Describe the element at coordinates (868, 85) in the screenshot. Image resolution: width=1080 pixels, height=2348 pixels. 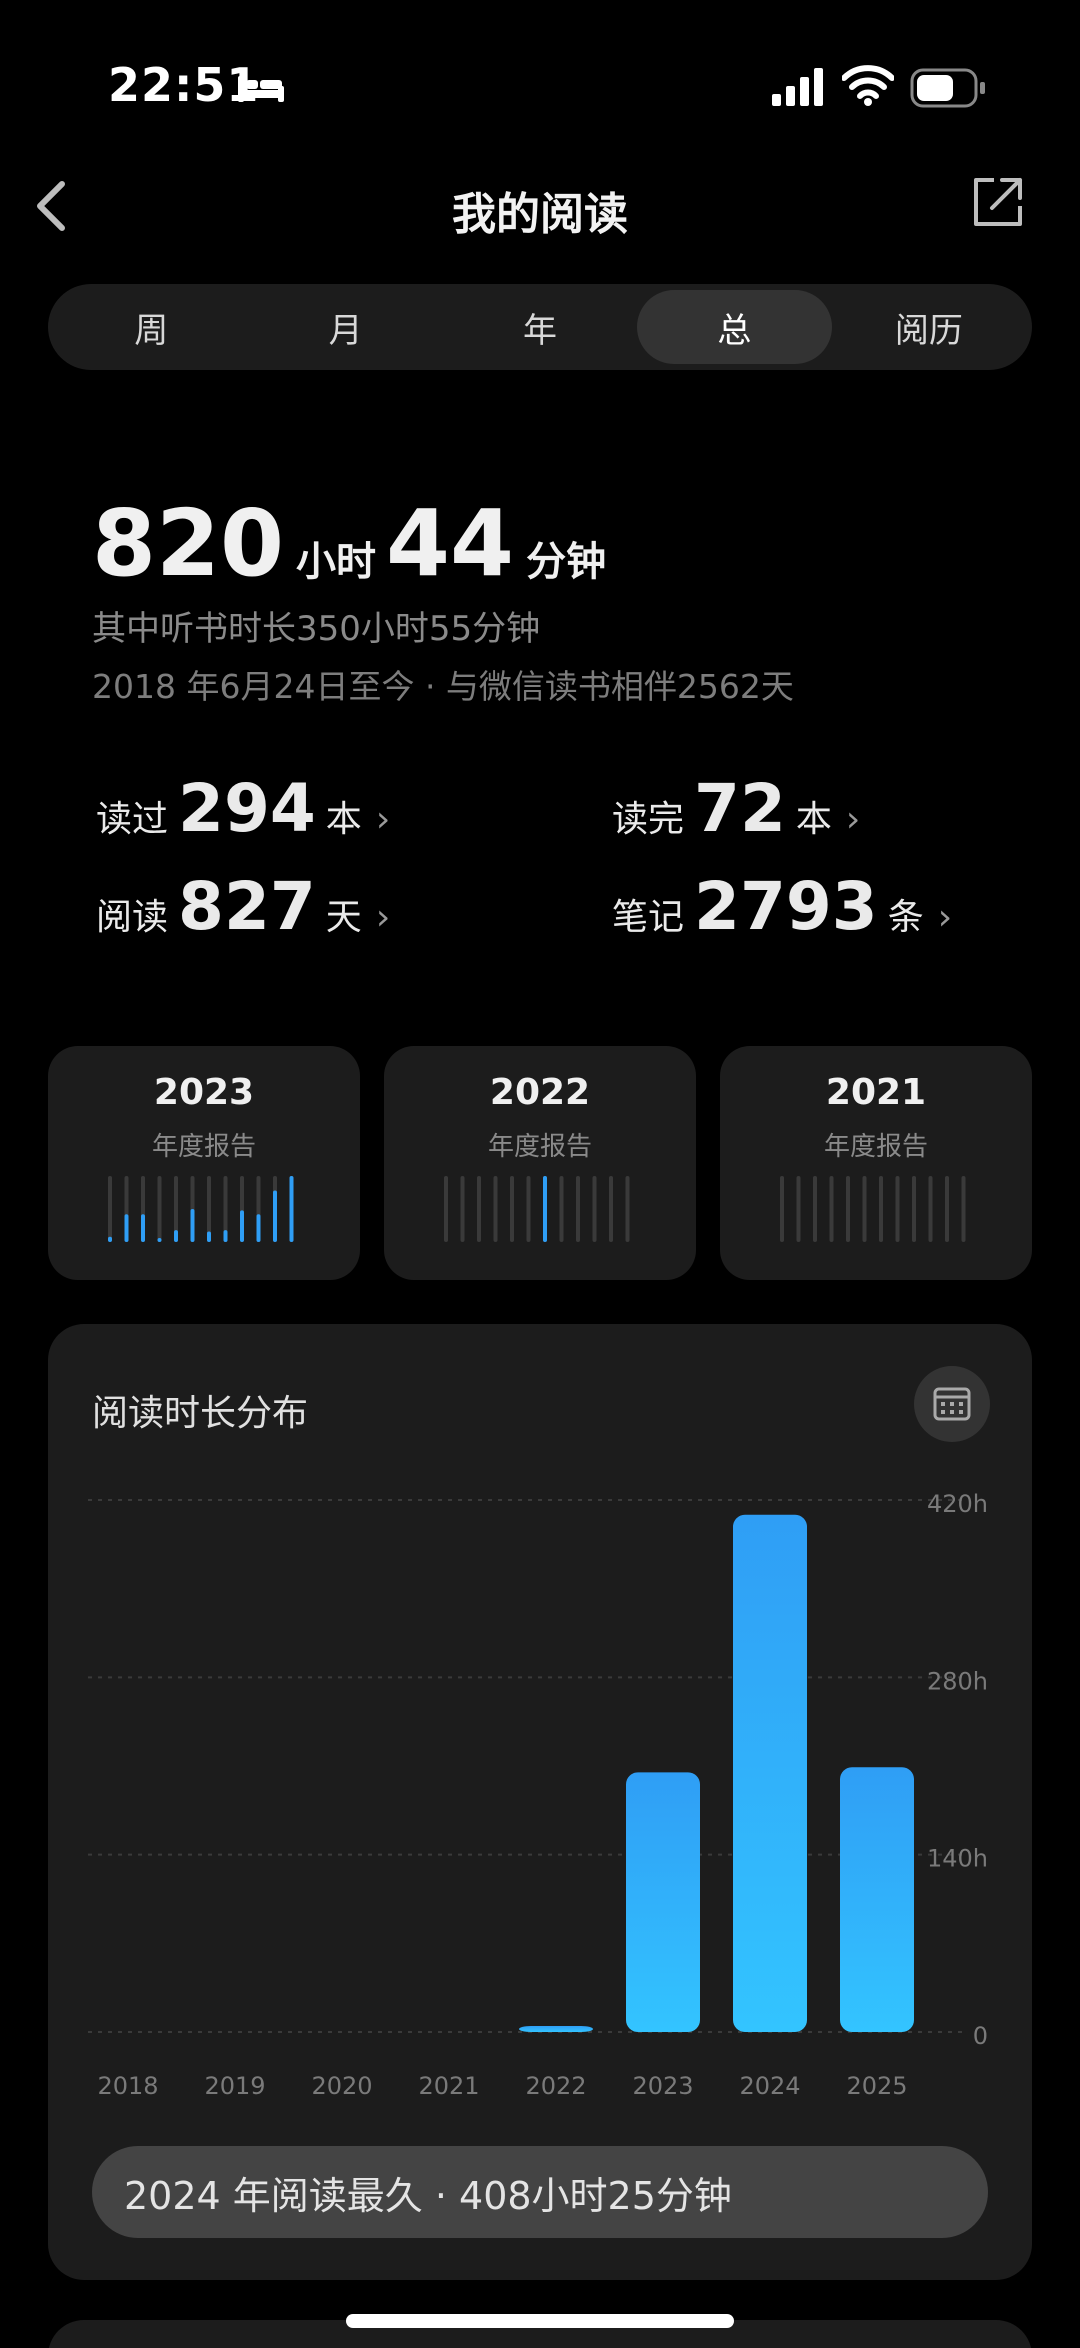
I see `wifi-icon` at that location.